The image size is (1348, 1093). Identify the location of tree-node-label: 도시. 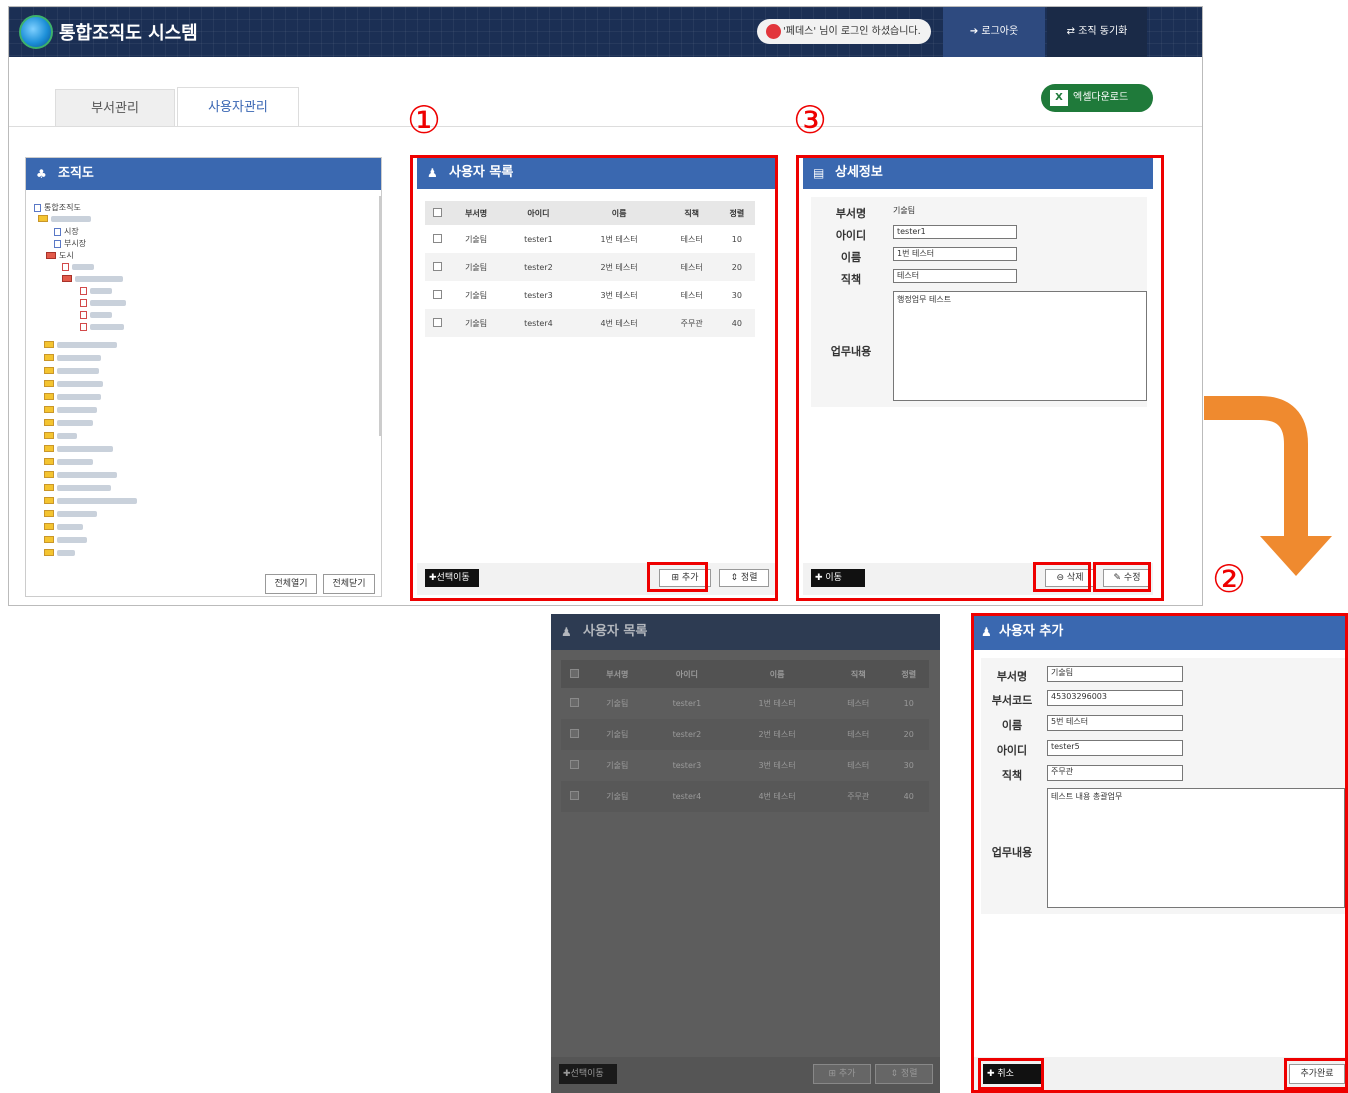
(66, 255).